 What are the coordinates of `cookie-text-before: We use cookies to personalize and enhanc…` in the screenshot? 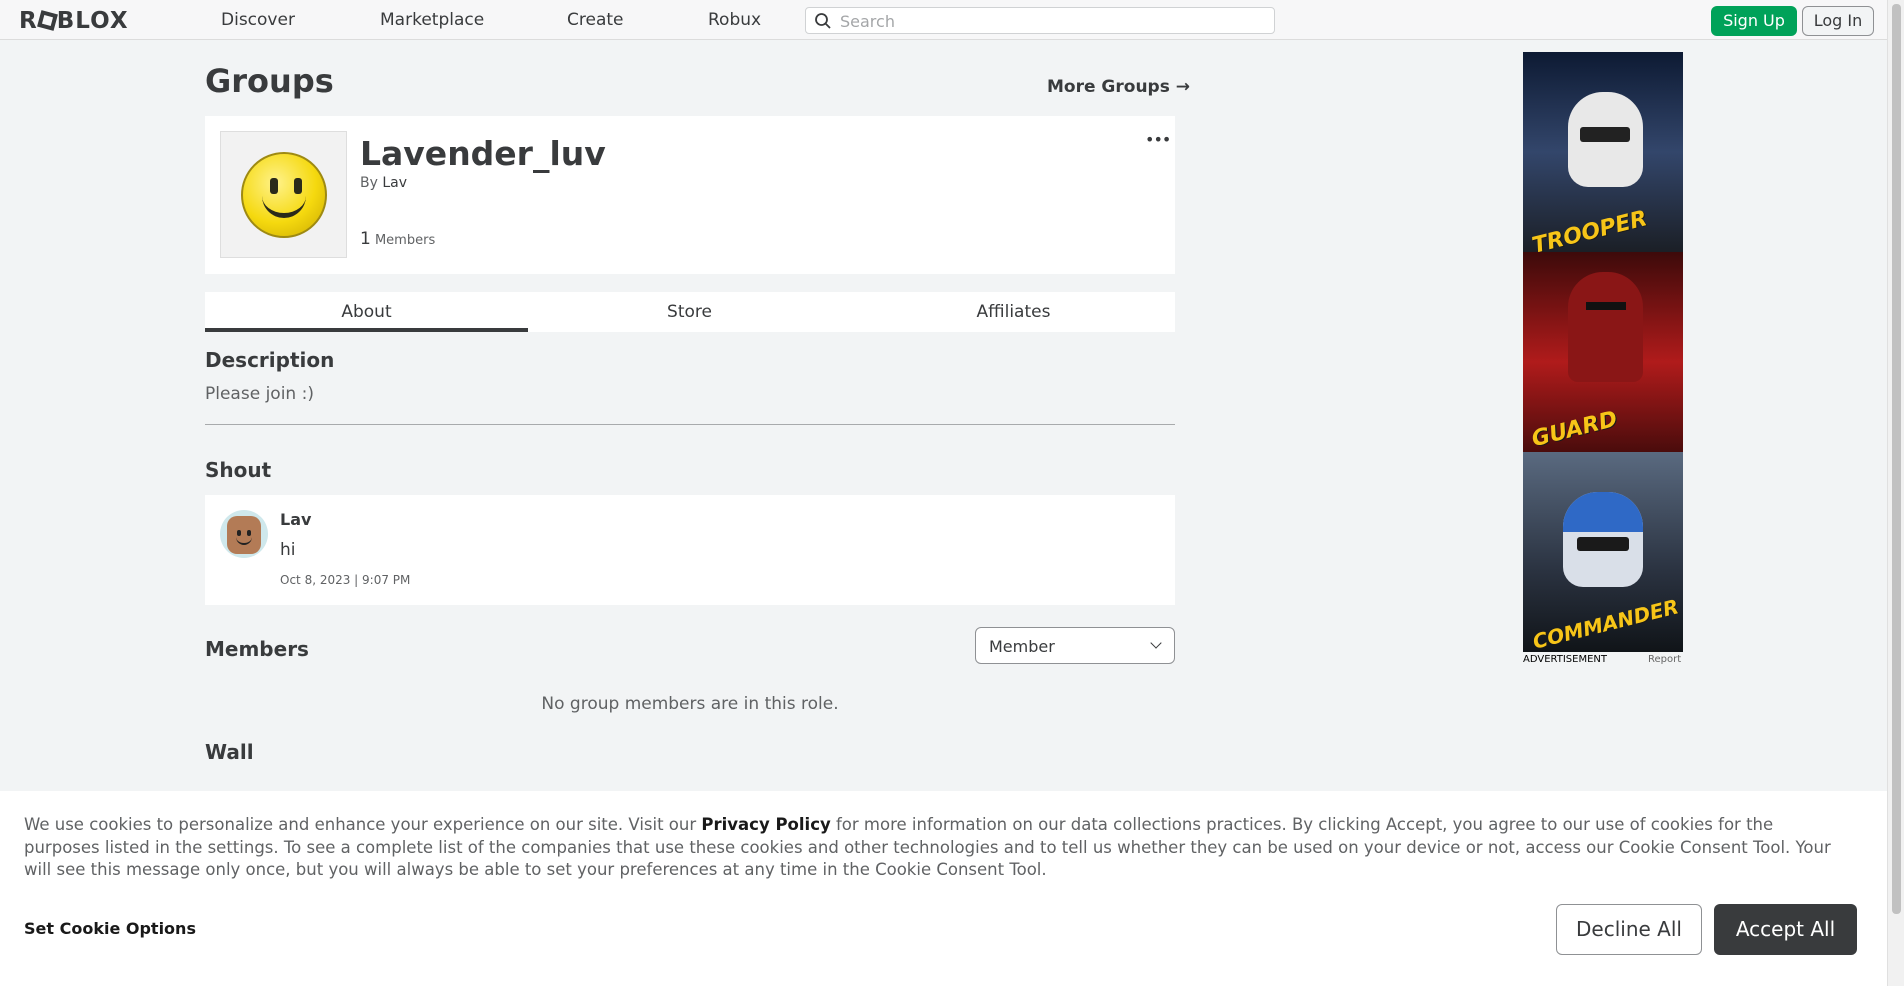 It's located at (363, 824).